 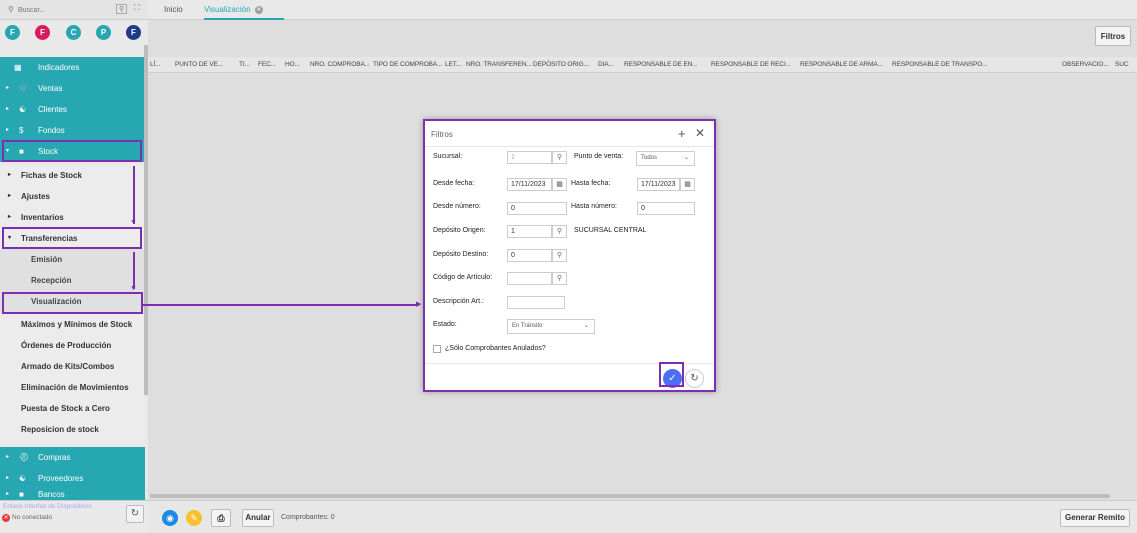 I want to click on sidebar-item-ventas: ▸ 🛒 Ventas, so click(x=72, y=88).